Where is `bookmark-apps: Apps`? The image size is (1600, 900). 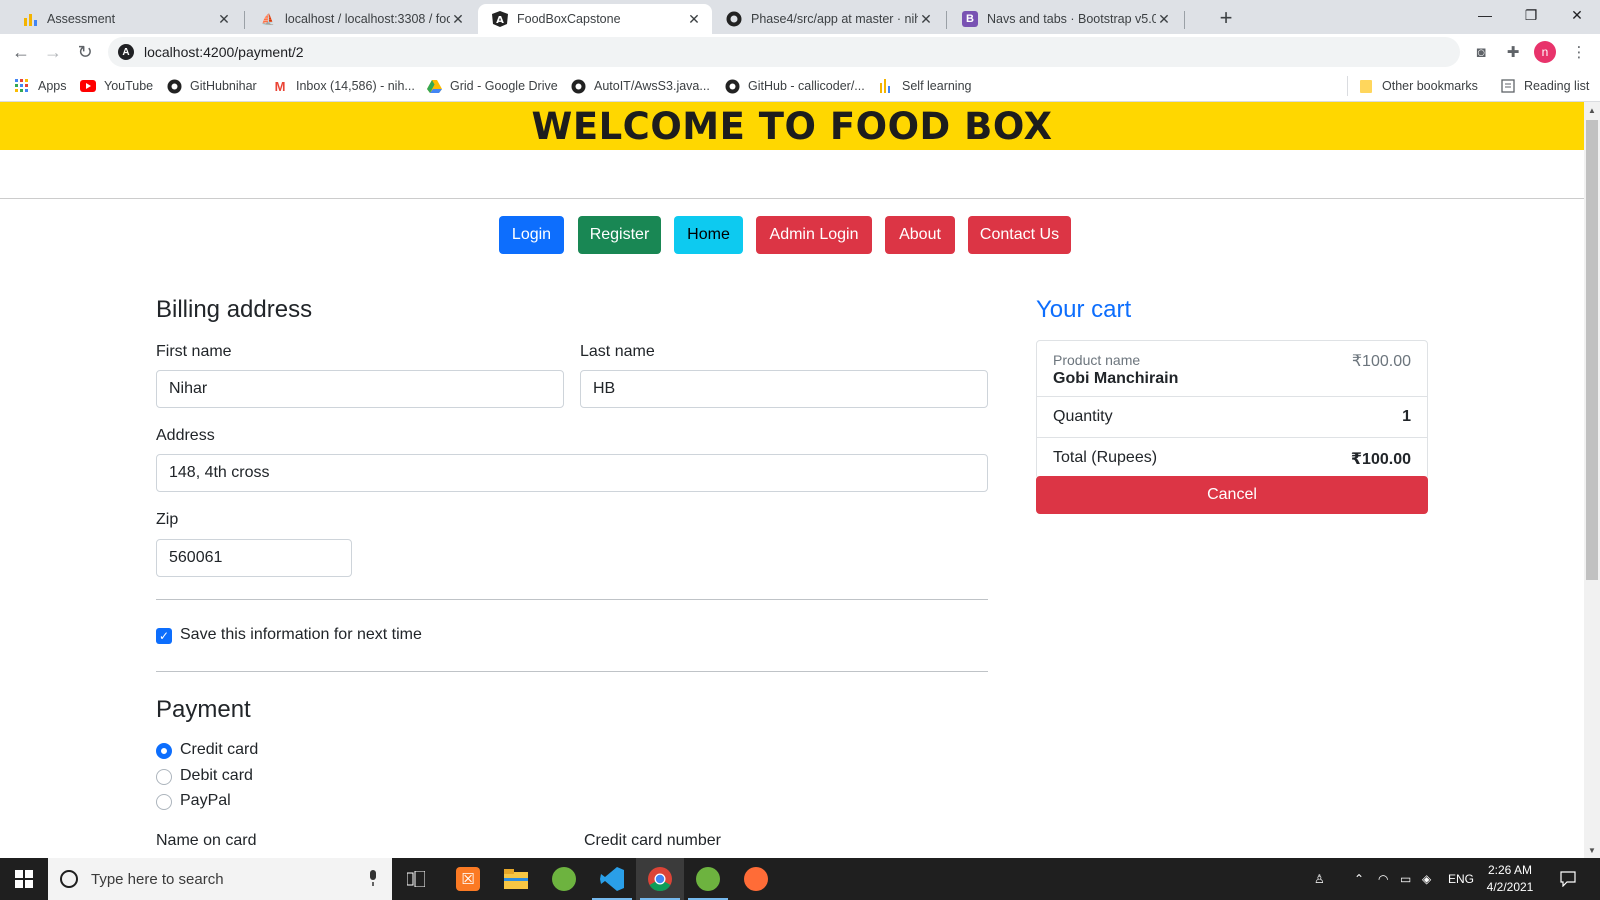
bookmark-apps: Apps is located at coordinates (40, 86).